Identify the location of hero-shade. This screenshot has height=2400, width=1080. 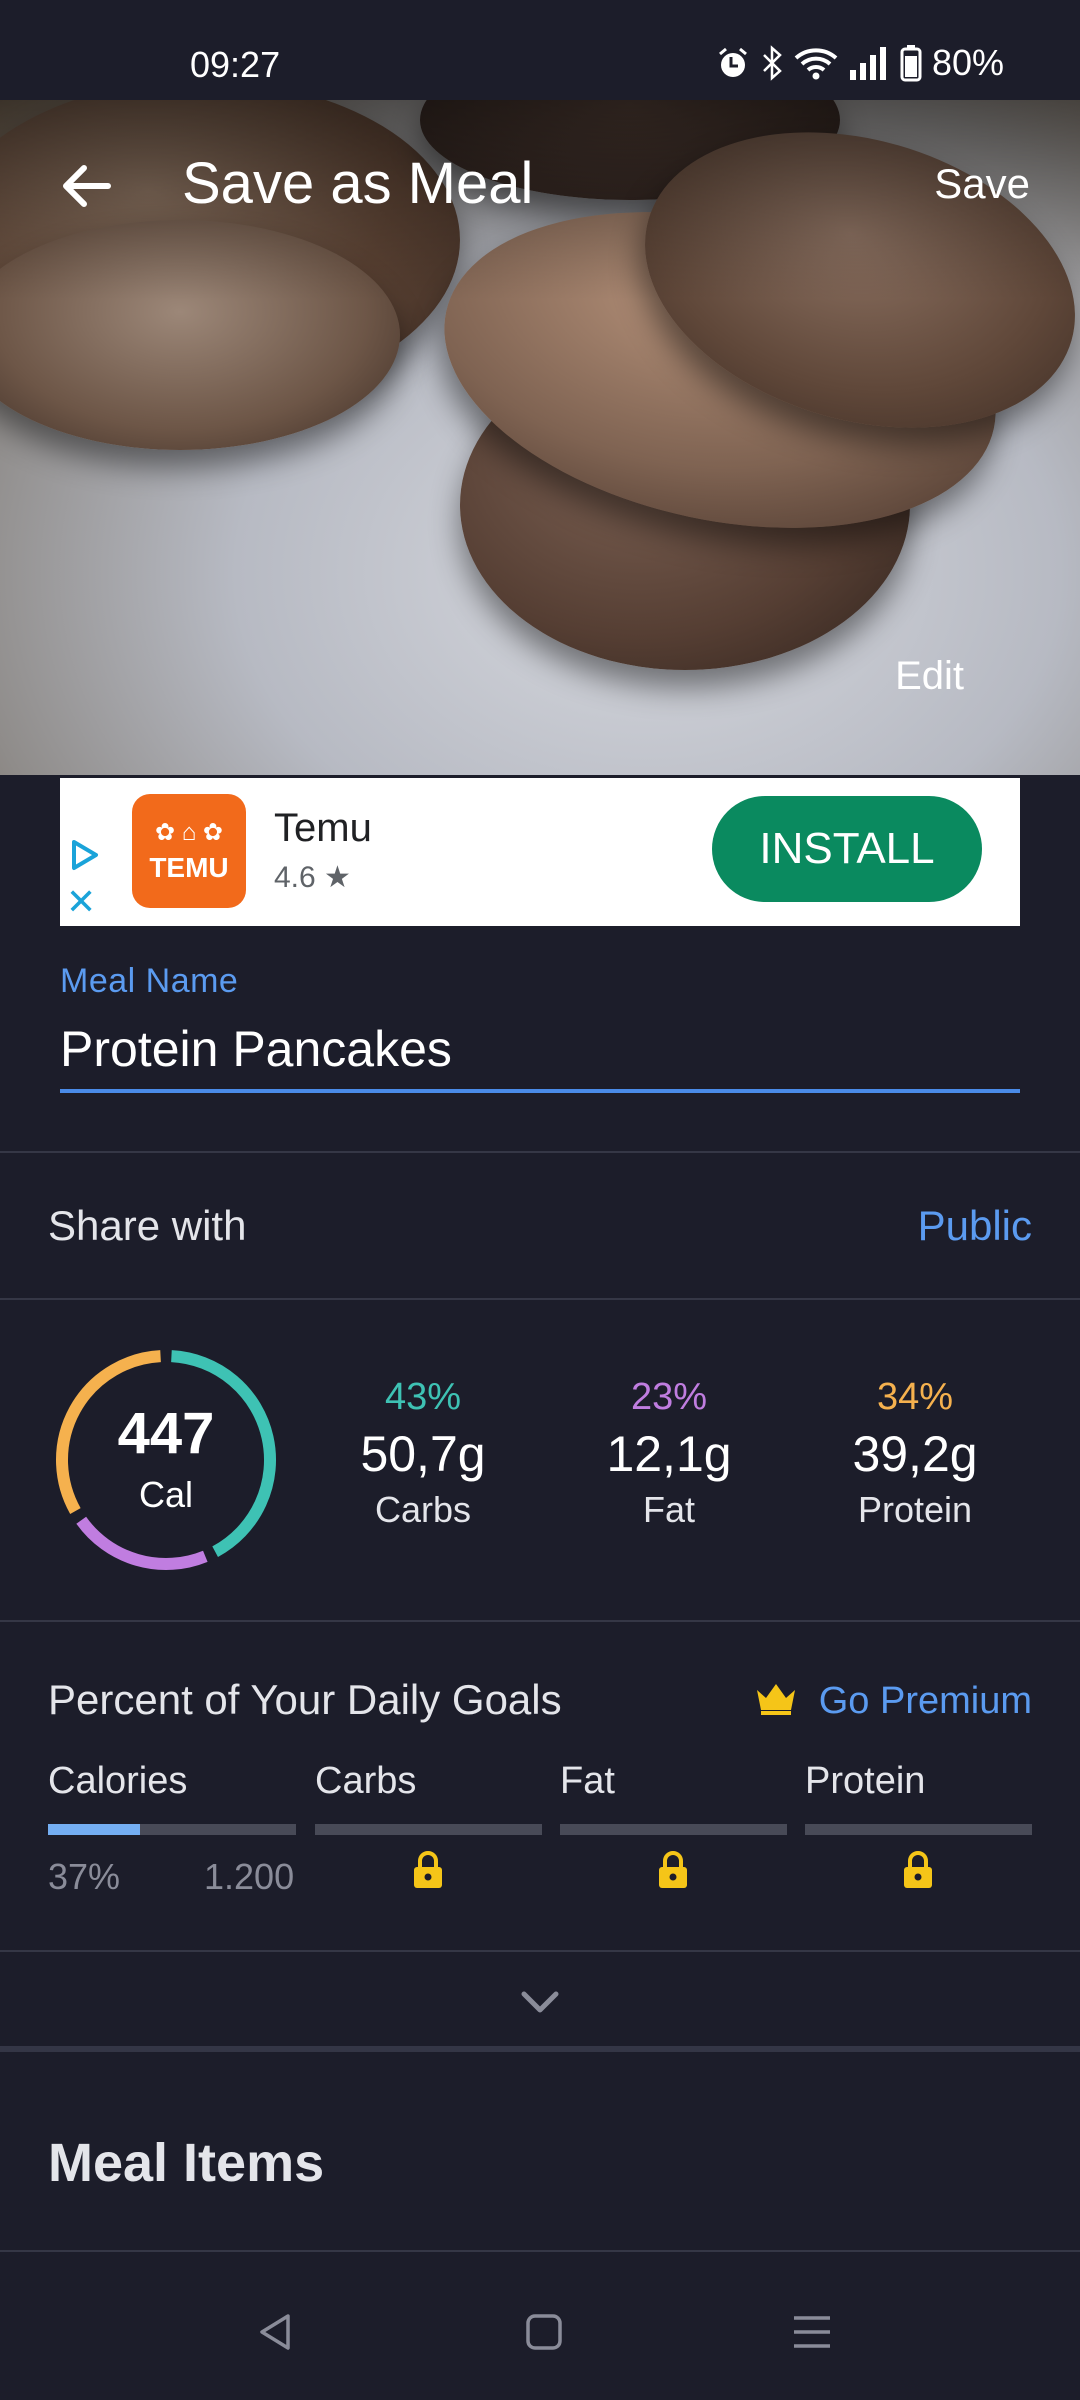
(540, 200).